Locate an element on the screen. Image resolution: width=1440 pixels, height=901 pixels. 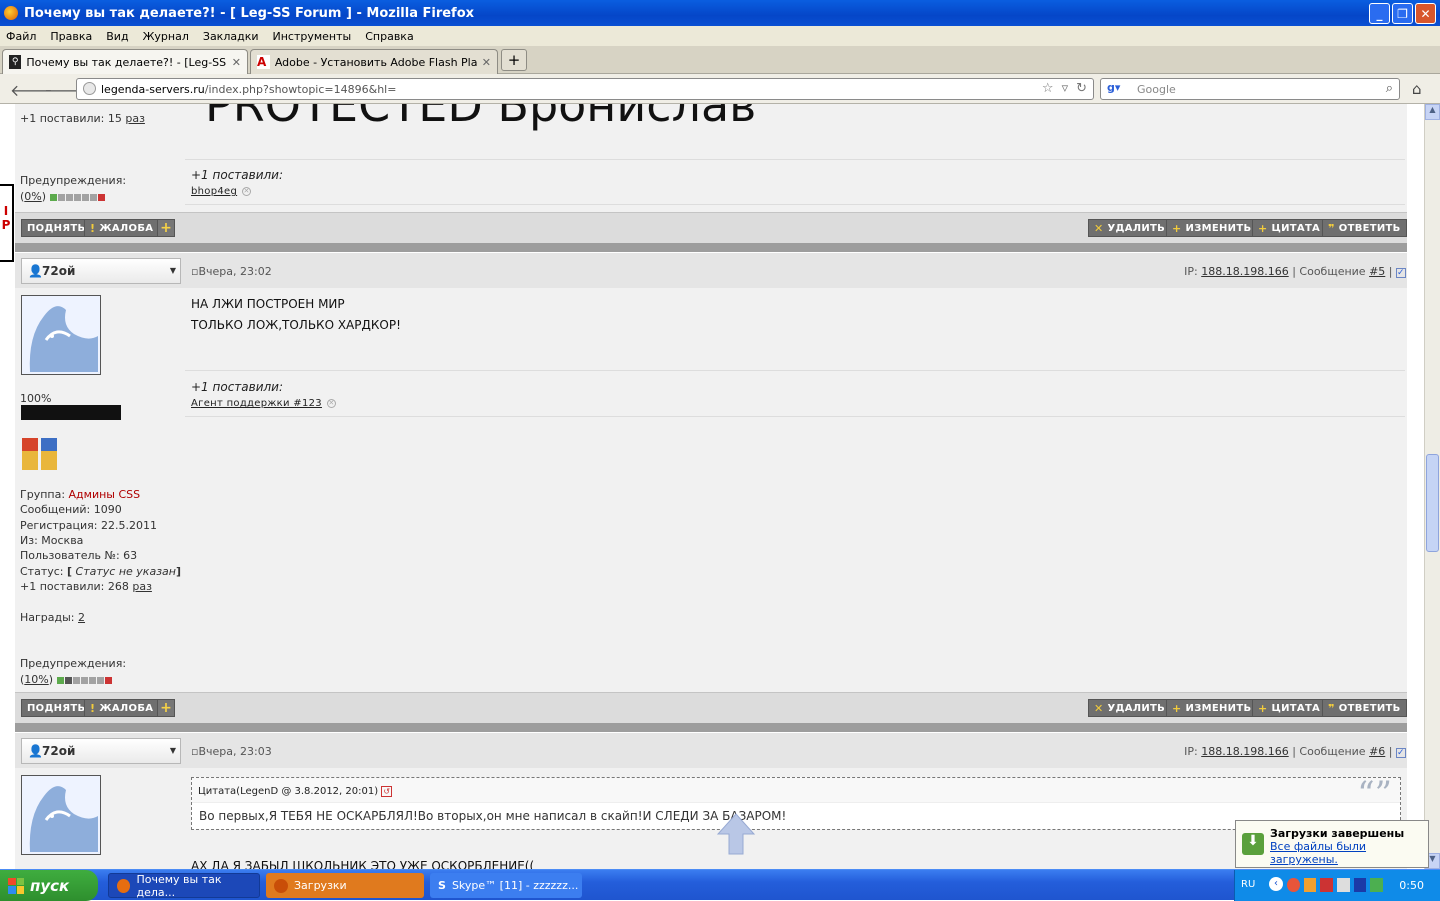
restore-button: ❐ is located at coordinates (1402, 13).